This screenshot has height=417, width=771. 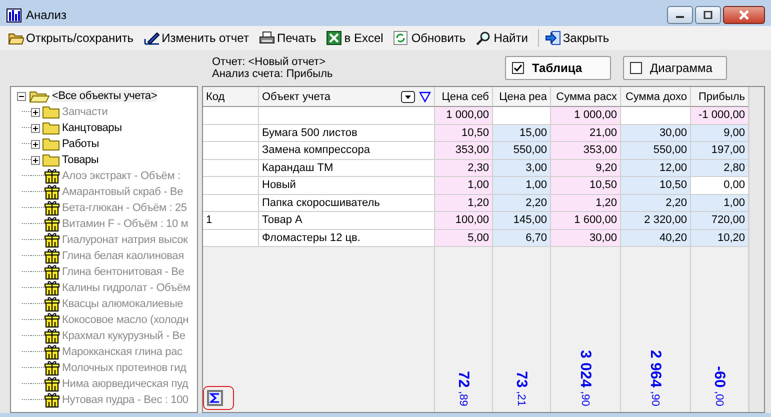 I want to click on report-name: Отчет: <Новый отчет>, so click(x=269, y=62).